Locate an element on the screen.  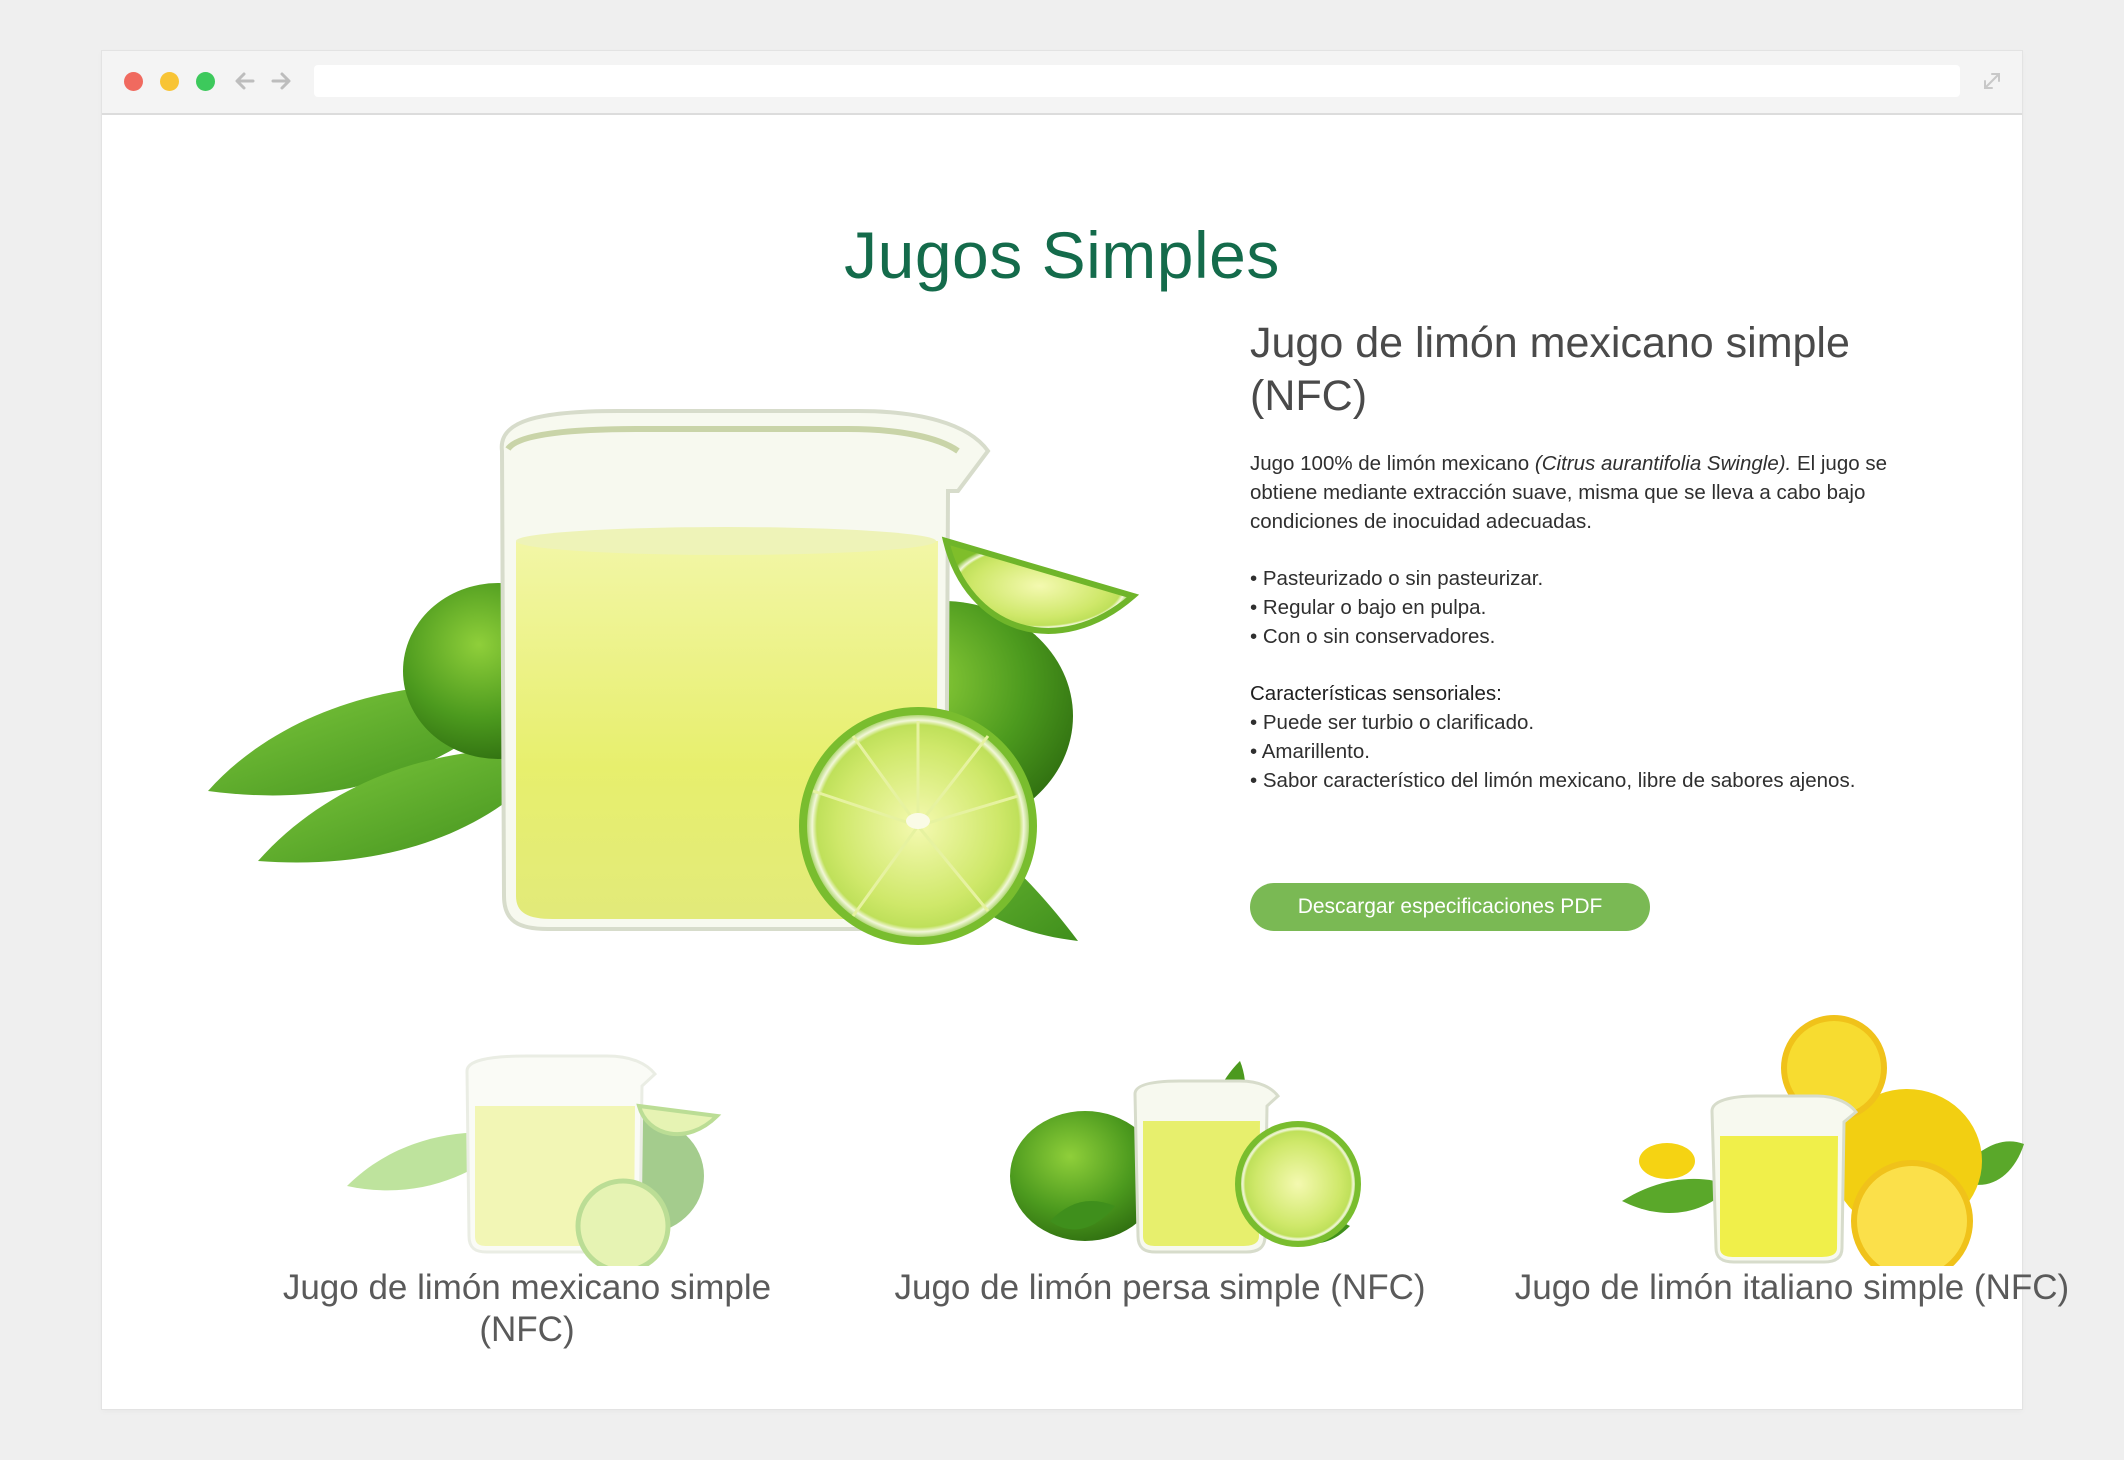
product-card-italiano: Jugo de limón italiano simple (NFC) is located at coordinates (1792, 1196).